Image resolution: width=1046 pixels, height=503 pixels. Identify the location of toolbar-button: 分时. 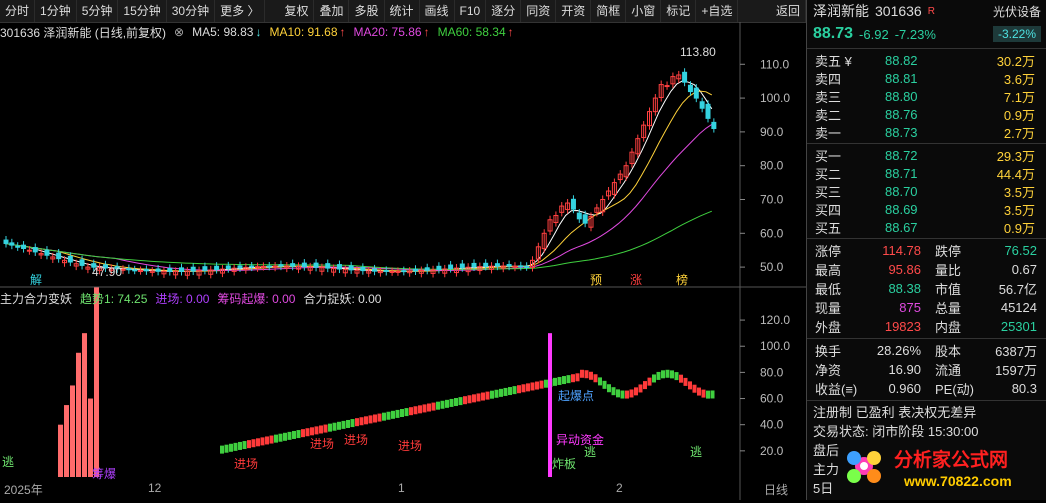
(18, 11).